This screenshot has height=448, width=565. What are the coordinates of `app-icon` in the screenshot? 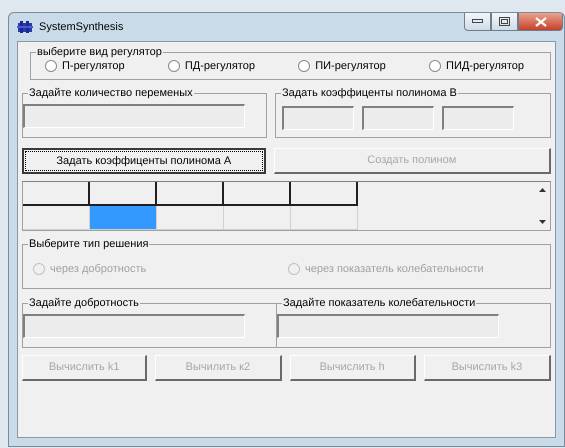 It's located at (25, 27).